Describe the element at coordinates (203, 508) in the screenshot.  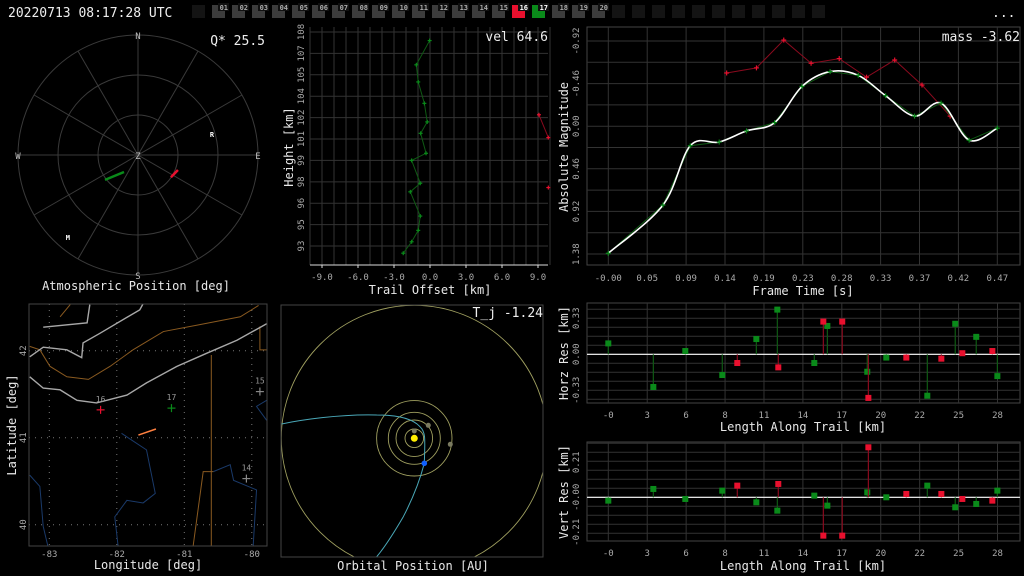
I see `border-line` at that location.